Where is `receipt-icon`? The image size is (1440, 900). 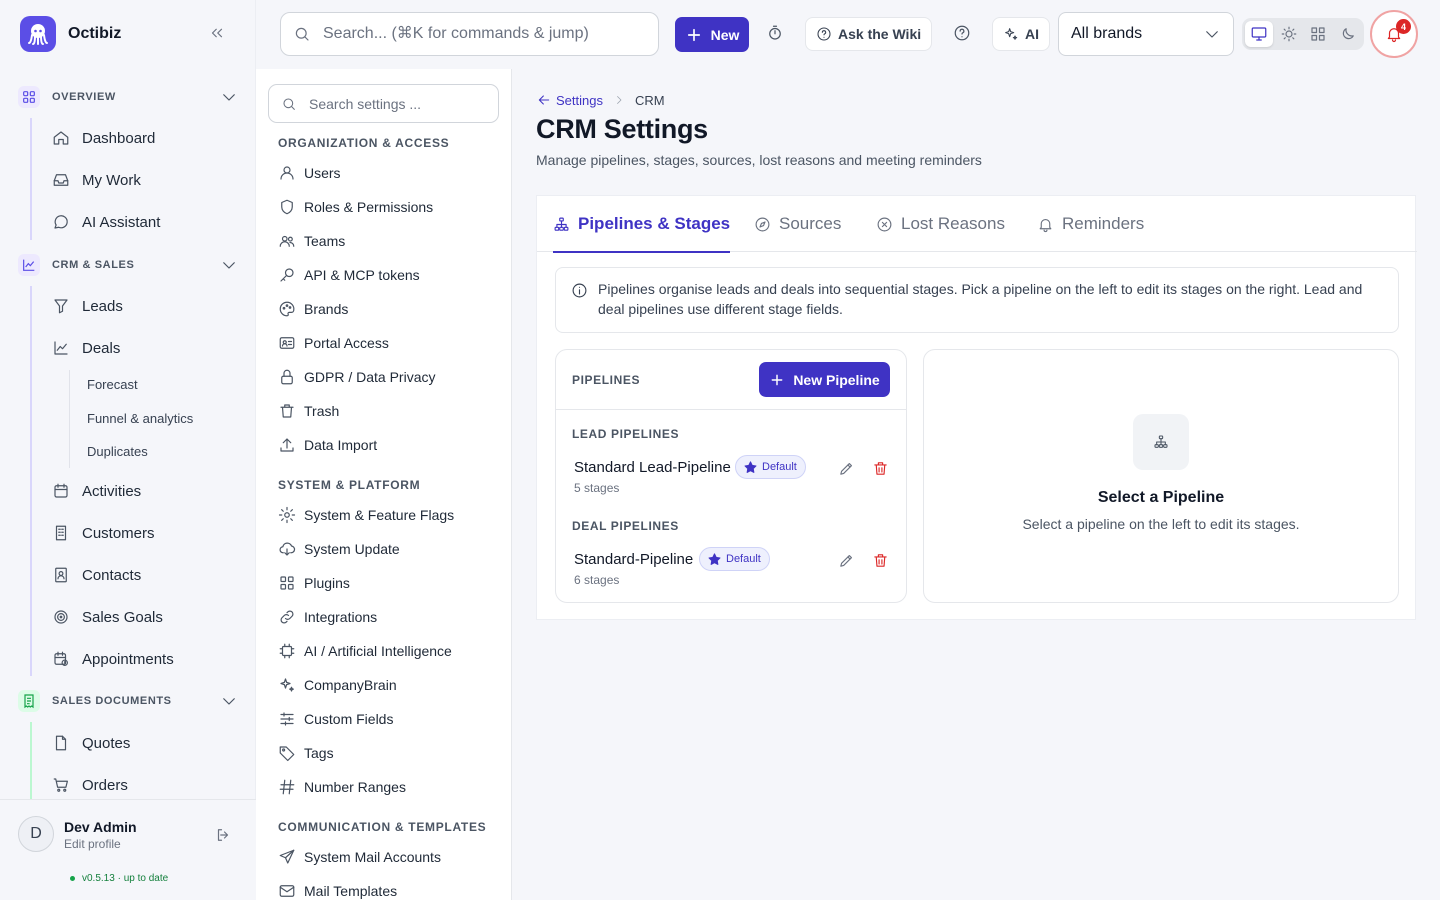
receipt-icon is located at coordinates (29, 701).